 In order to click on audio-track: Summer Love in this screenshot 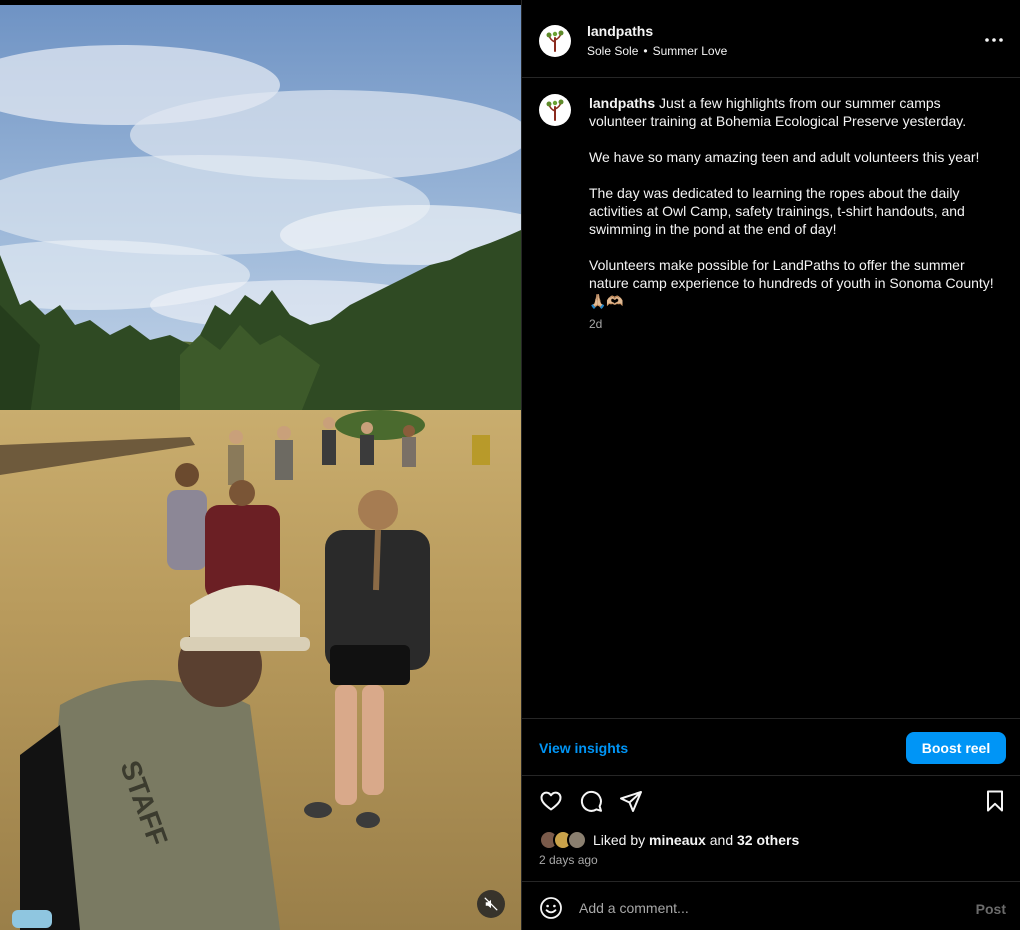, I will do `click(690, 51)`.